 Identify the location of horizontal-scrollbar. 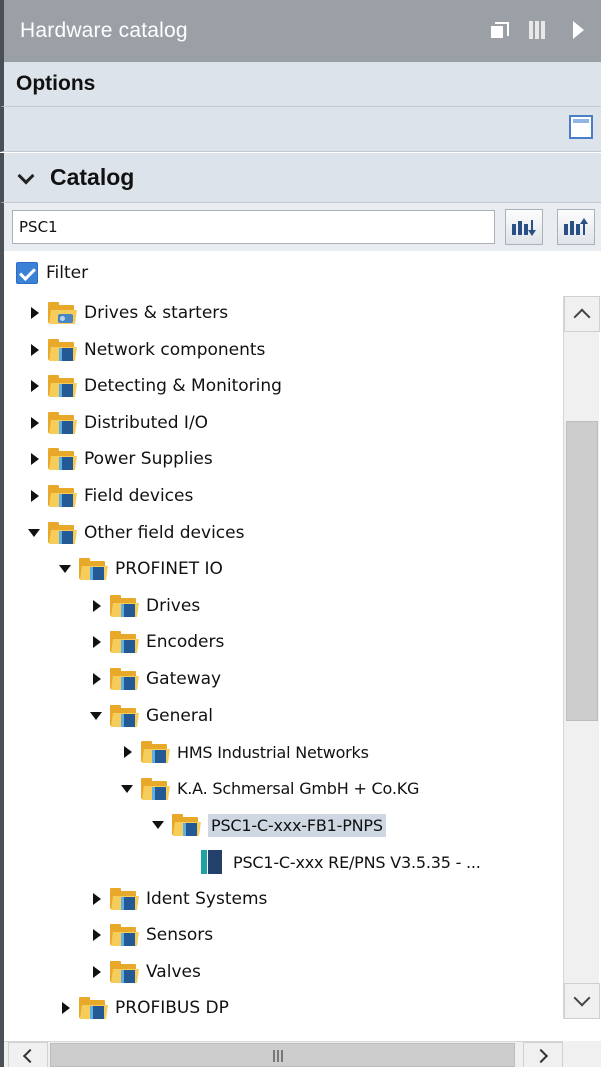
(283, 1054).